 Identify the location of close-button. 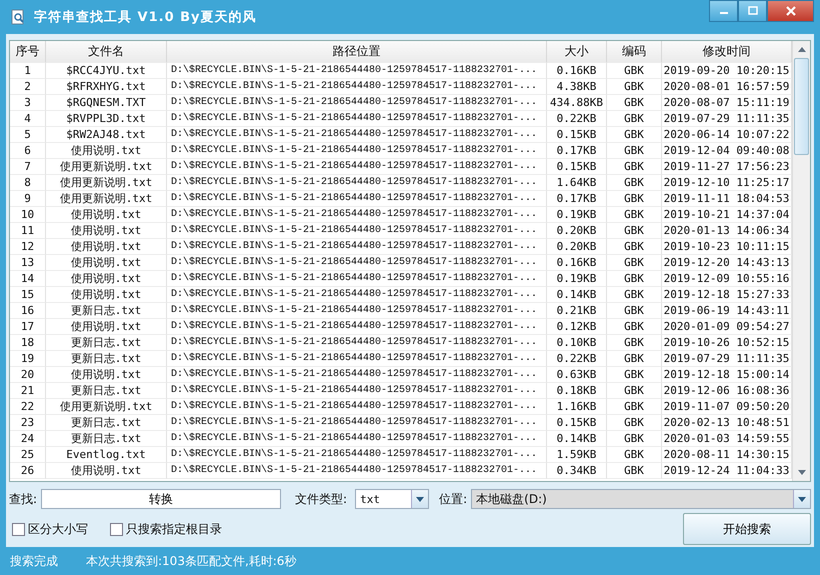
(790, 11).